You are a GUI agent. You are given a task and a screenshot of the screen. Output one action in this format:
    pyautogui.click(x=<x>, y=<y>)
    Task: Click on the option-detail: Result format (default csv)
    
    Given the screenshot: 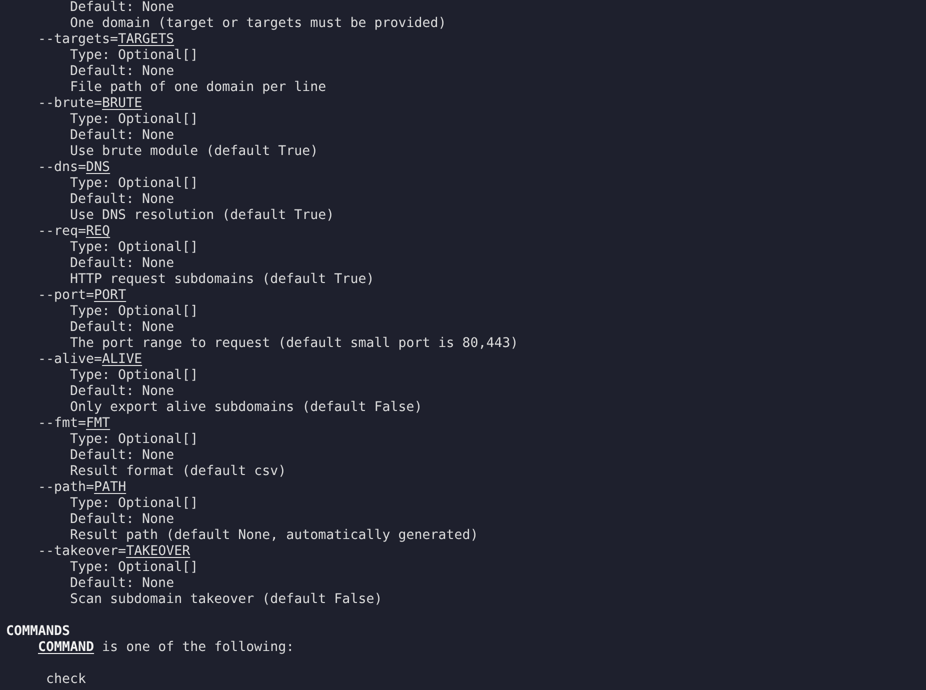 What is the action you would take?
    pyautogui.click(x=178, y=472)
    